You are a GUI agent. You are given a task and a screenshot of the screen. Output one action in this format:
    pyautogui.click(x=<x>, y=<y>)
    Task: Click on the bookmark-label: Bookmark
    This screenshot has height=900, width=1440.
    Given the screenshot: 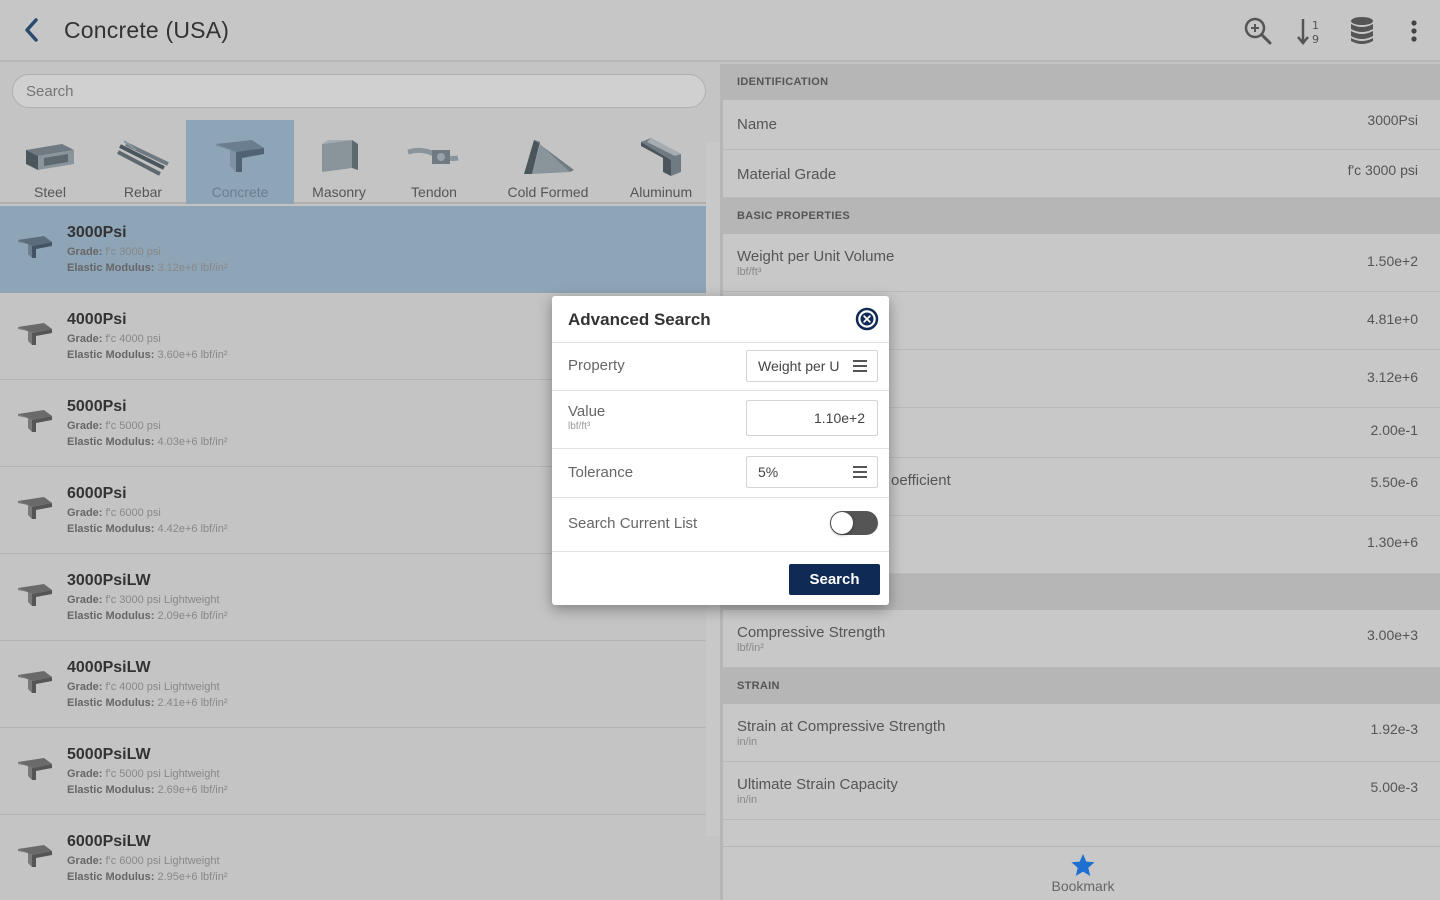 What is the action you would take?
    pyautogui.click(x=1083, y=886)
    